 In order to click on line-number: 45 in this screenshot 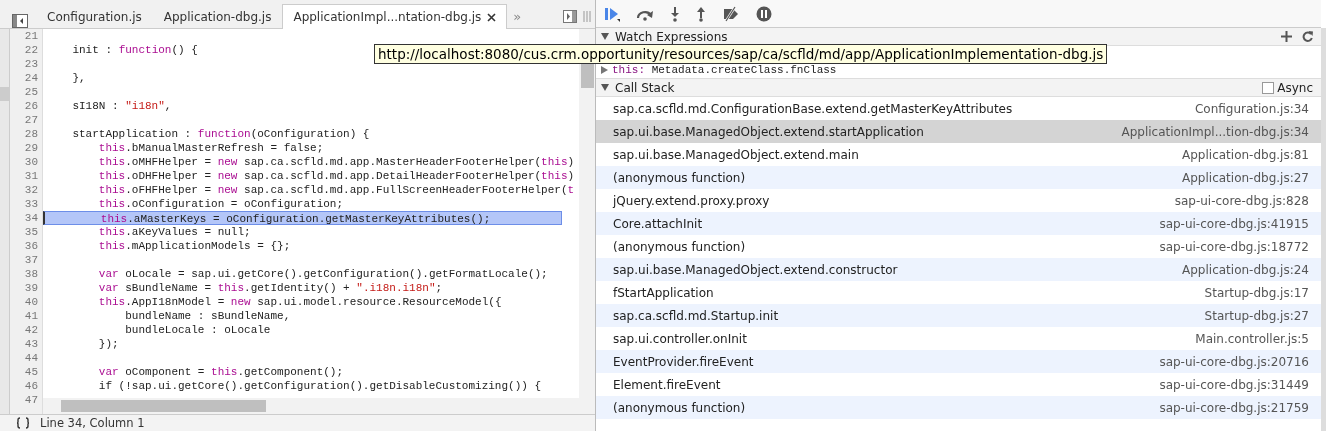, I will do `click(31, 372)`.